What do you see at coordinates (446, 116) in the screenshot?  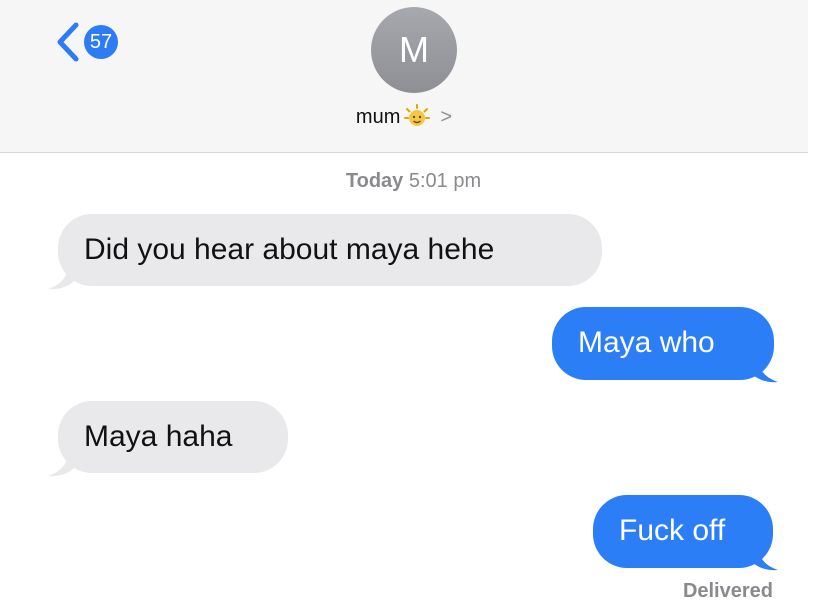 I see `chevron-right-icon: >` at bounding box center [446, 116].